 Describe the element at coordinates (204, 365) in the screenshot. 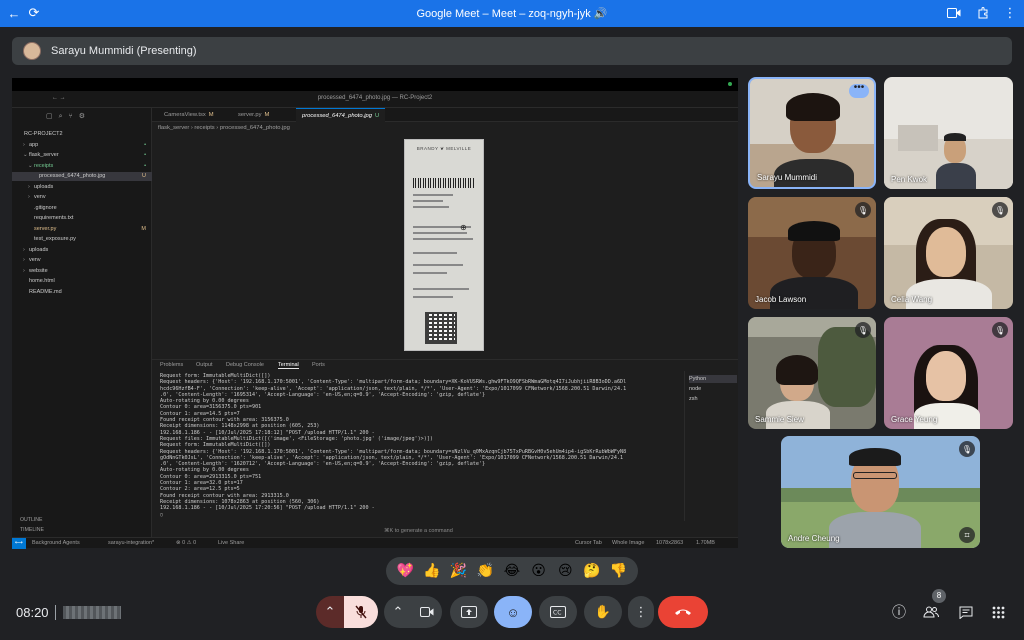

I see `panel-tab: Output` at that location.